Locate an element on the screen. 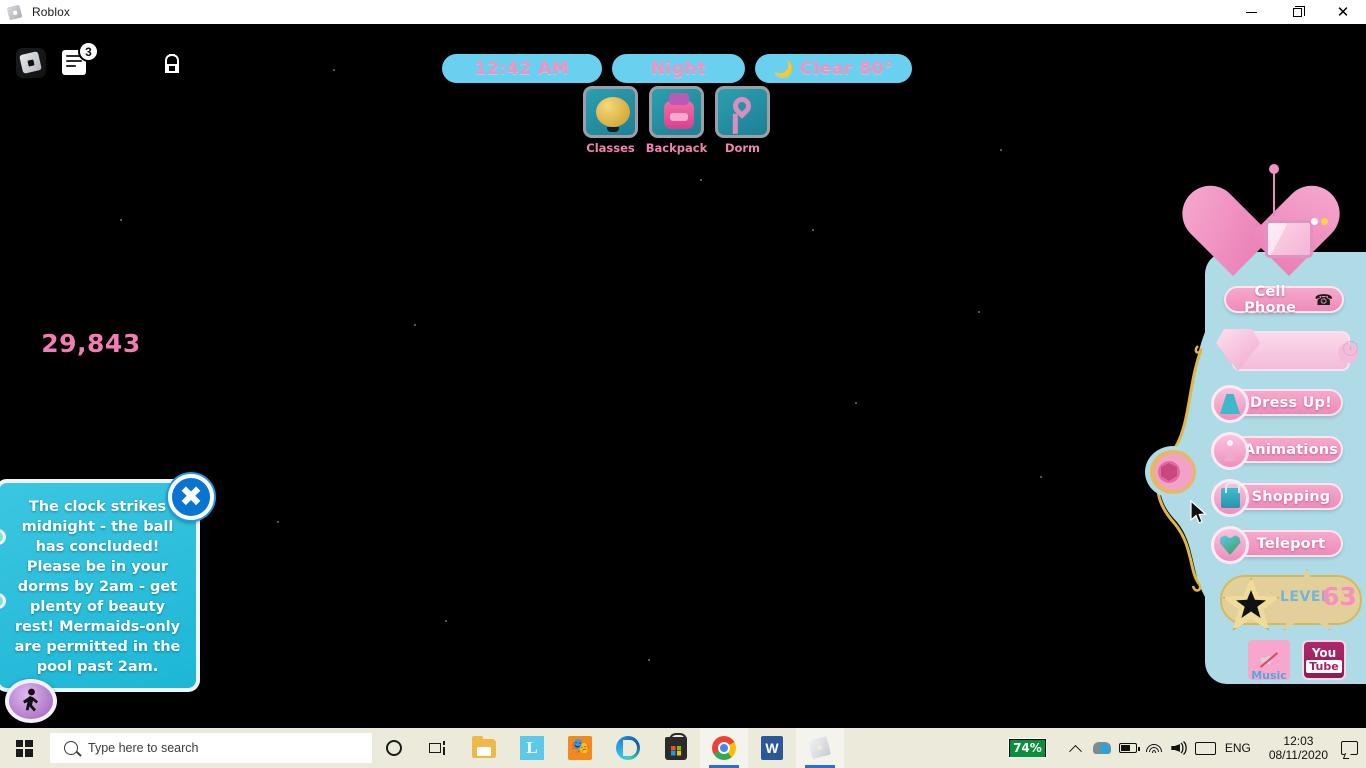 This screenshot has width=1366, height=768. wifi-icon is located at coordinates (1154, 748).